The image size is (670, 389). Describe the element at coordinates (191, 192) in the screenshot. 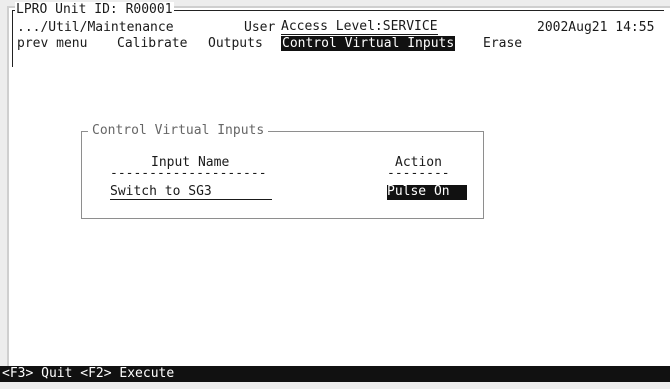

I see `input-name-cell: Switch to SG3` at that location.